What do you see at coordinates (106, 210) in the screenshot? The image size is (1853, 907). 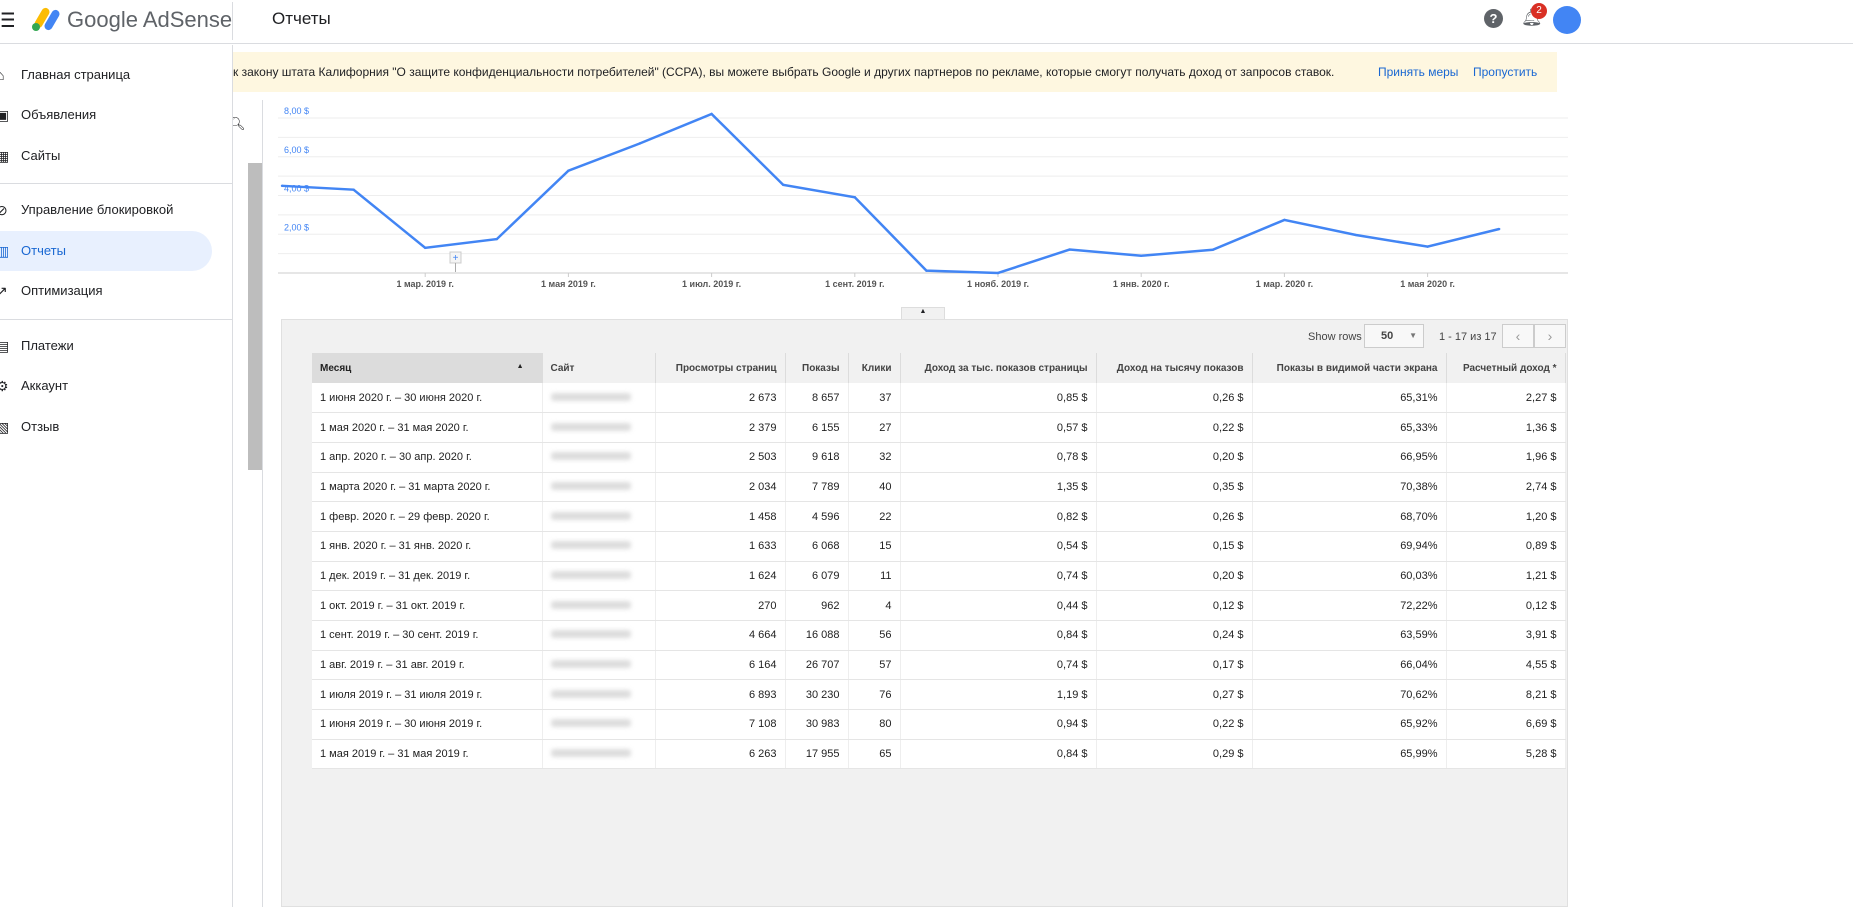 I see `sidebar-item-blocking: ⊘ Управление блокировкой` at bounding box center [106, 210].